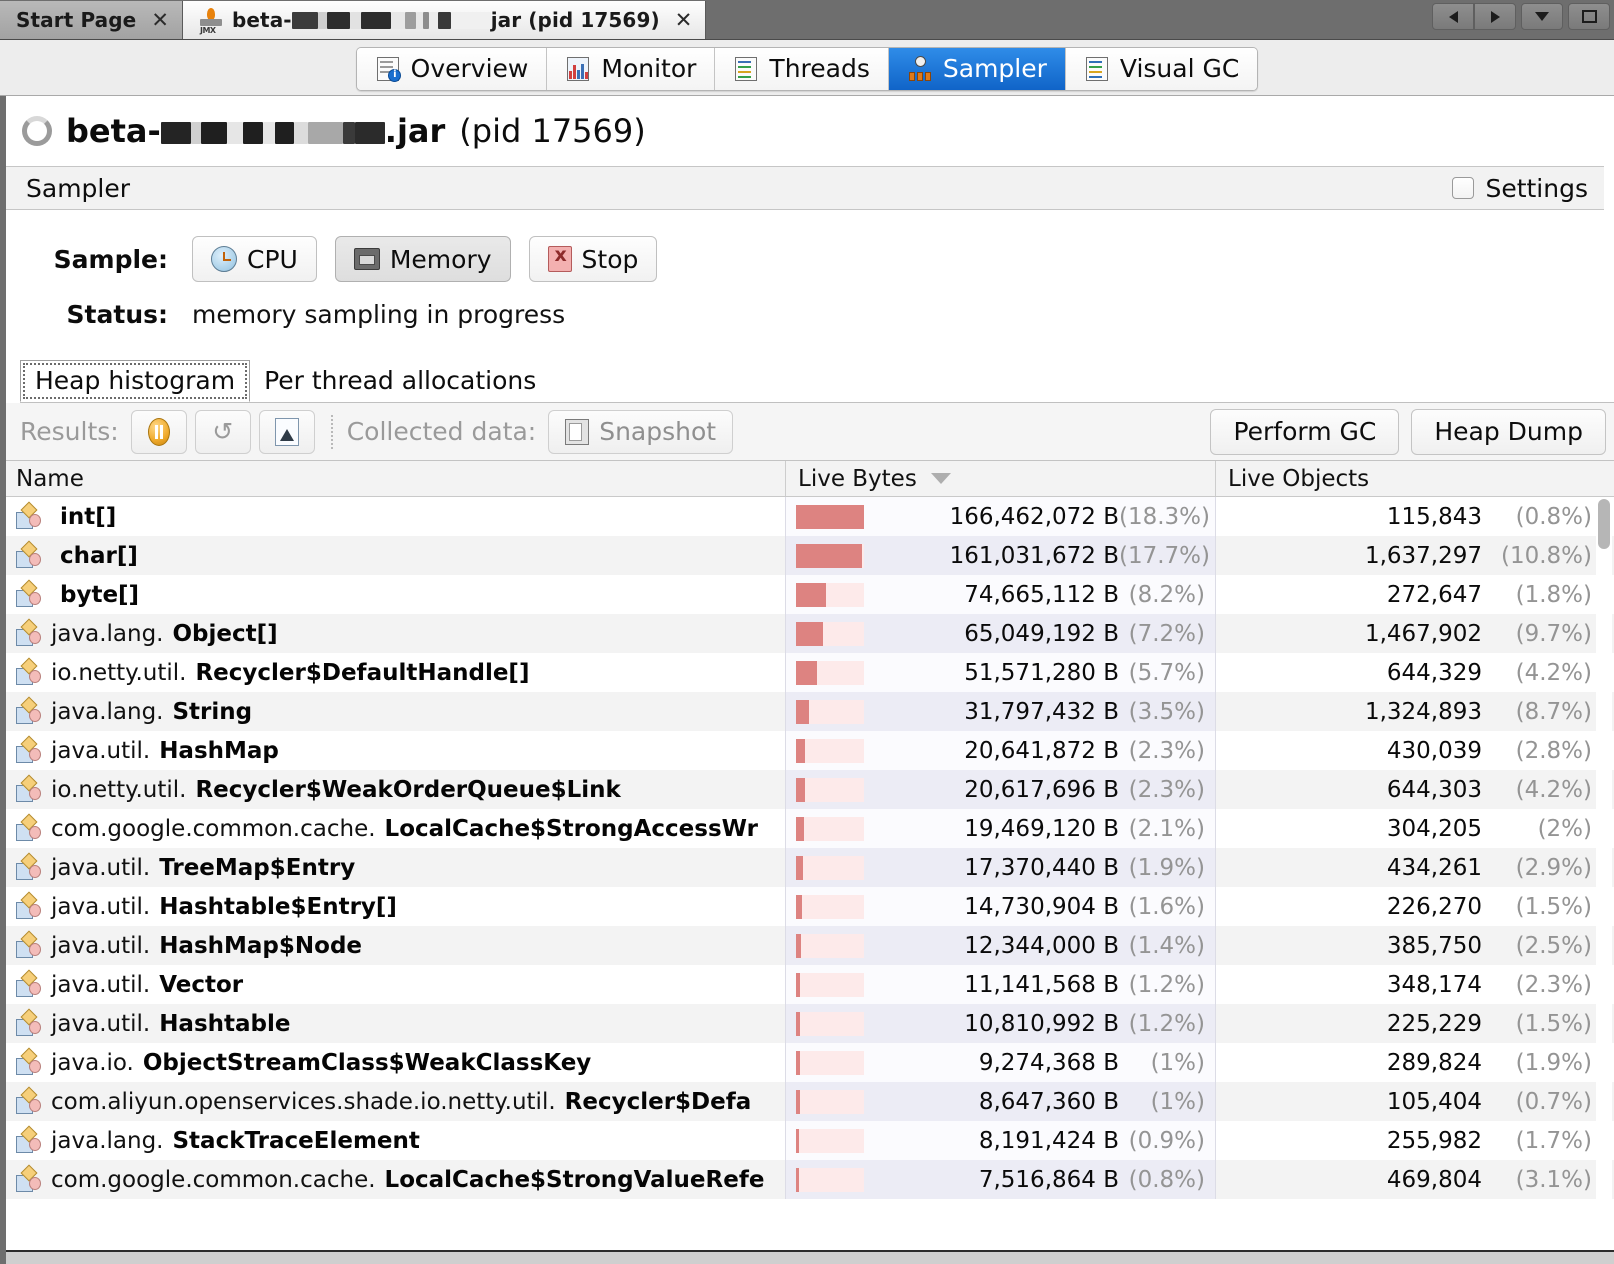 This screenshot has width=1614, height=1264. I want to click on perform-gc-button: Perform GC, so click(1305, 431).